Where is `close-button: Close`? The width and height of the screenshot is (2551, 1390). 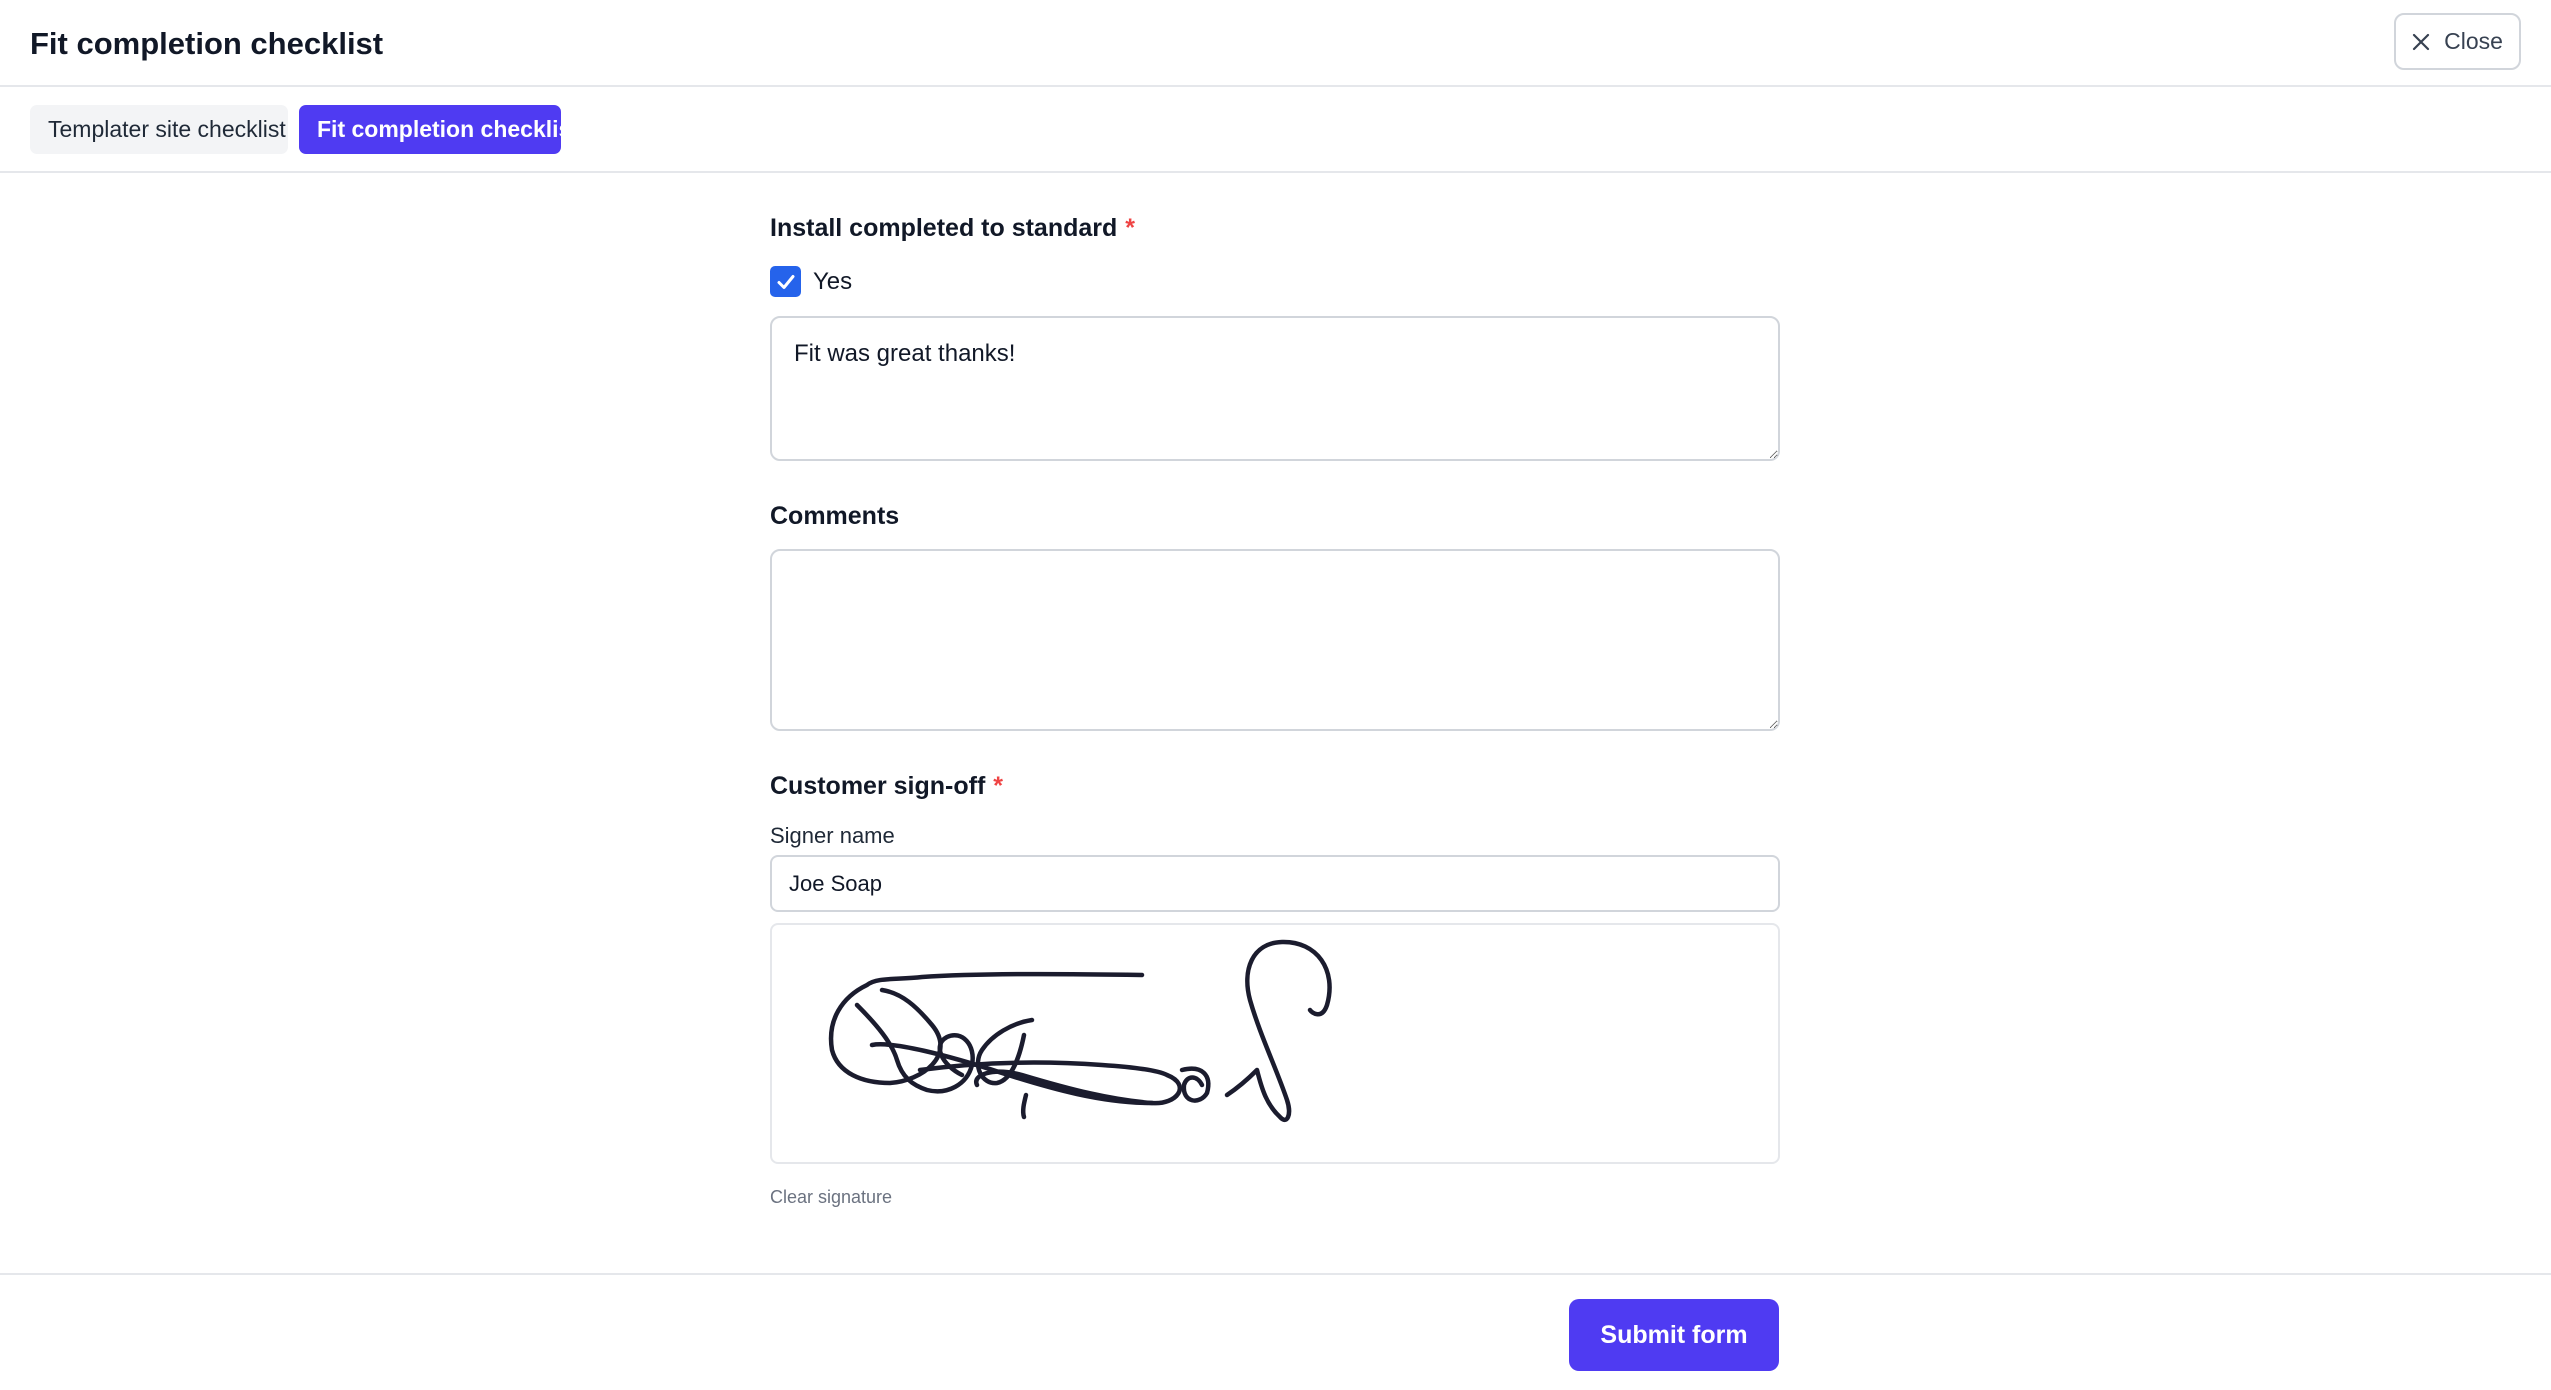
close-button: Close is located at coordinates (2457, 41).